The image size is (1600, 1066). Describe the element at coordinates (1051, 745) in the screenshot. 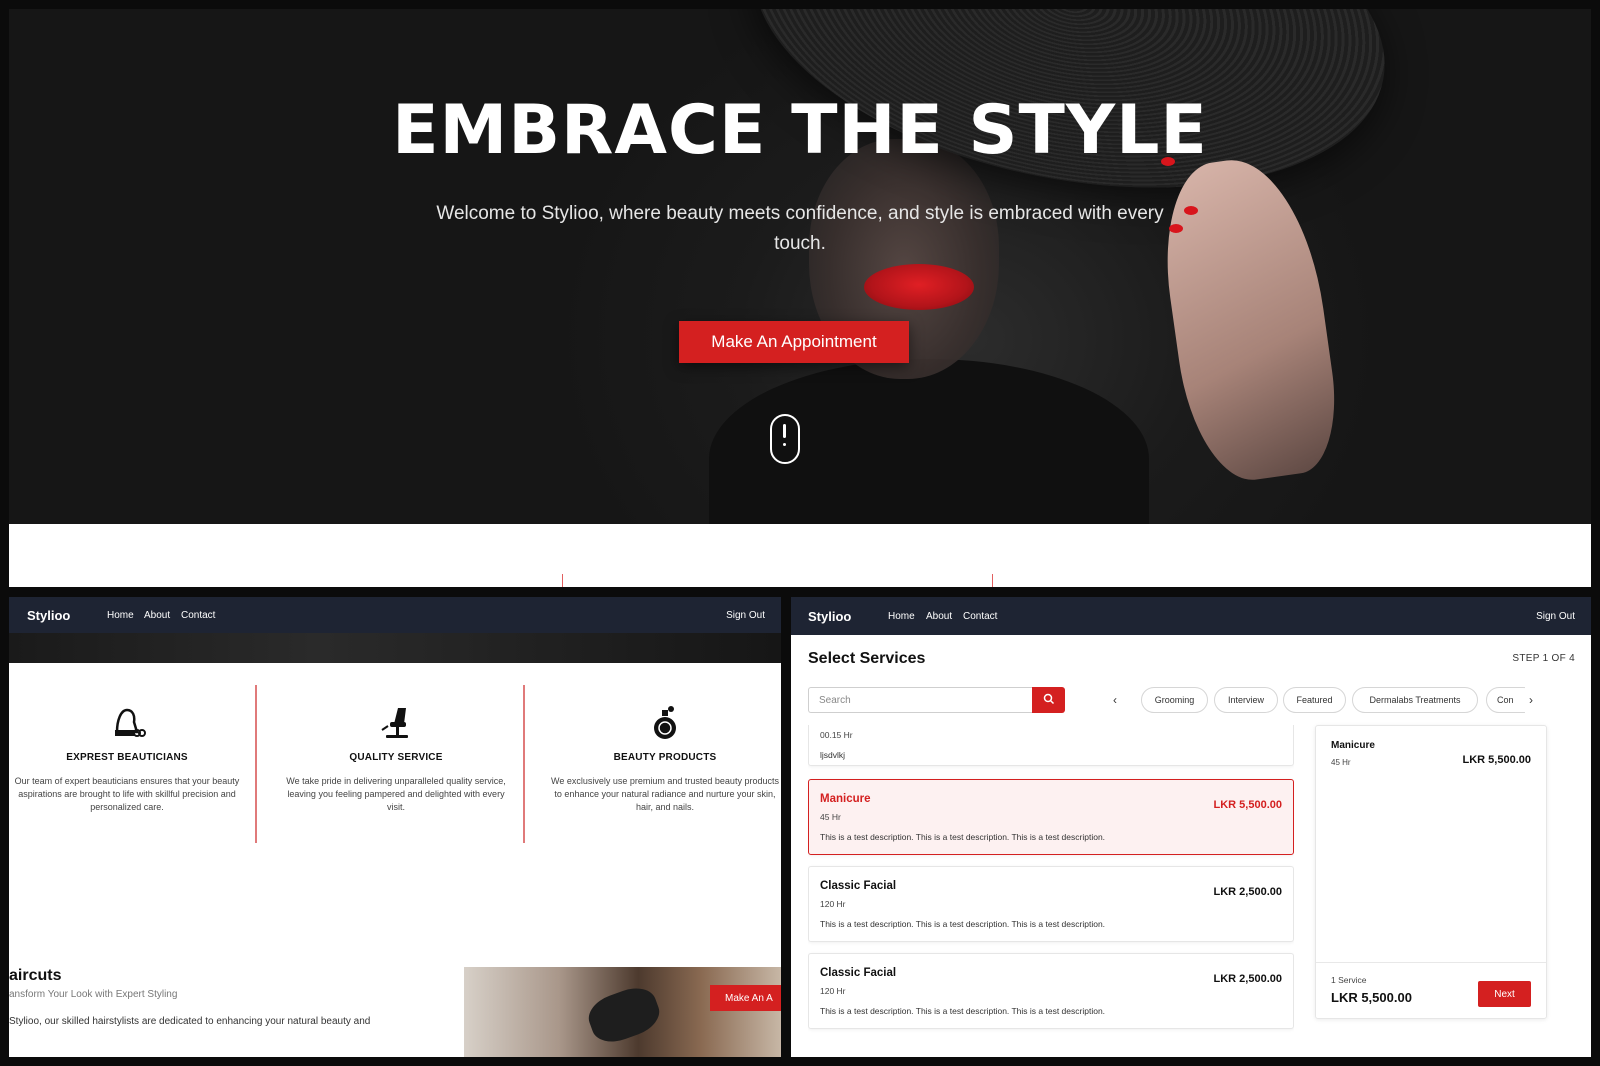

I see `service-card: 00.15 Hr ljsdvlkj` at that location.